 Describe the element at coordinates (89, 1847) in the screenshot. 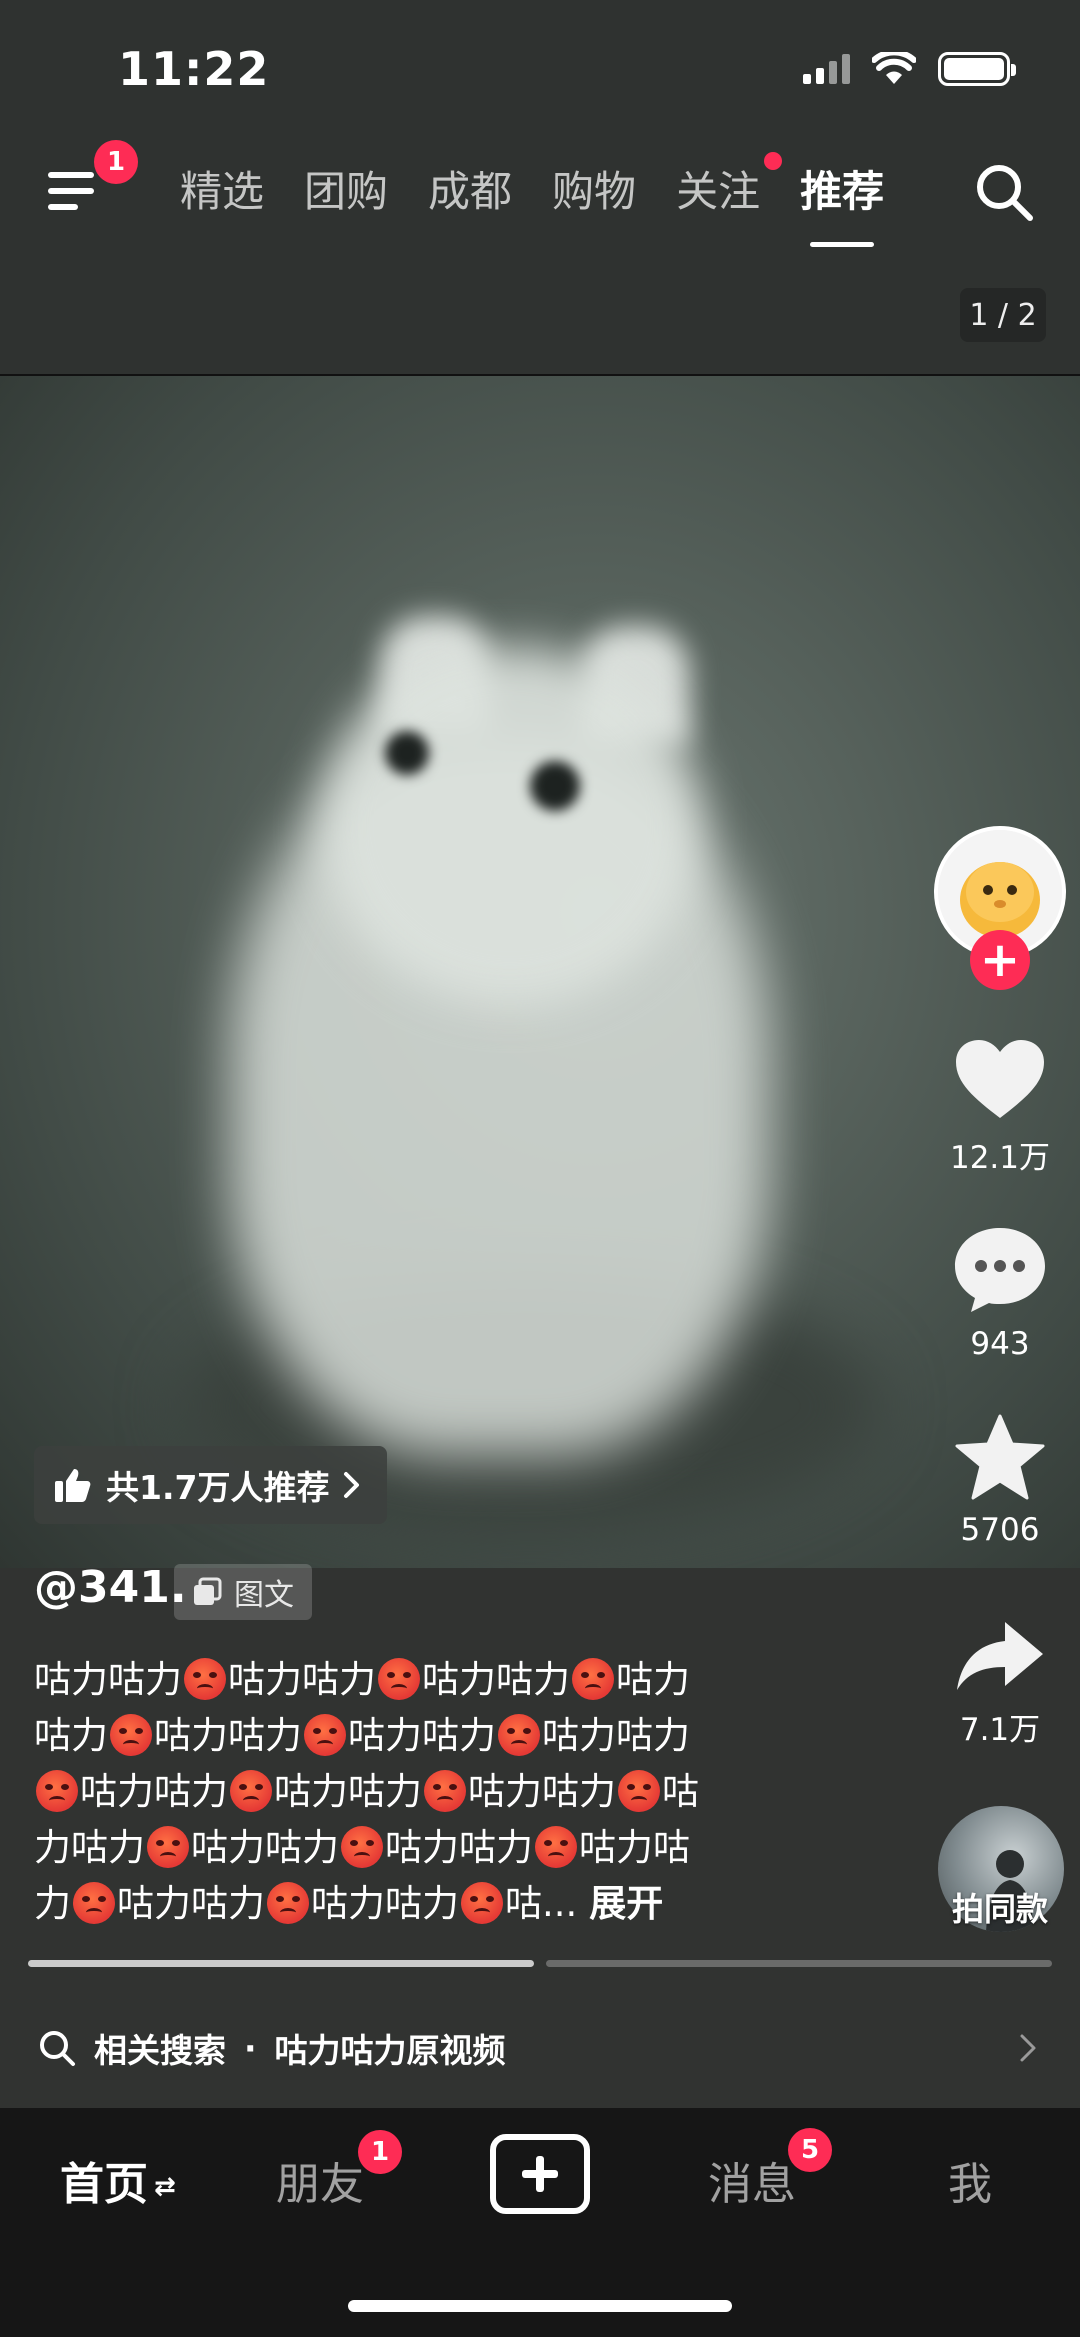

I see `caption-seg: 力咕力` at that location.